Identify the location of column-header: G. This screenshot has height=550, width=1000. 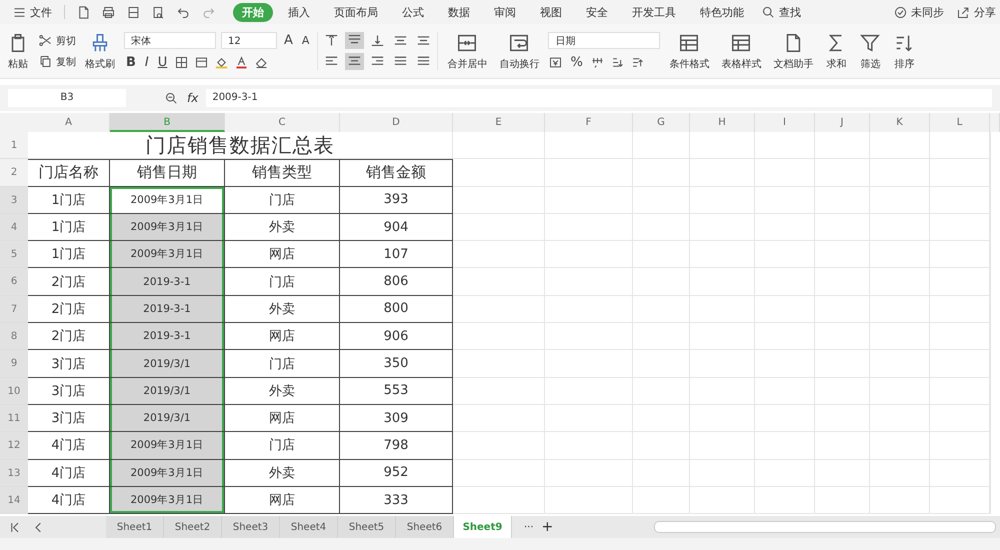
(661, 122).